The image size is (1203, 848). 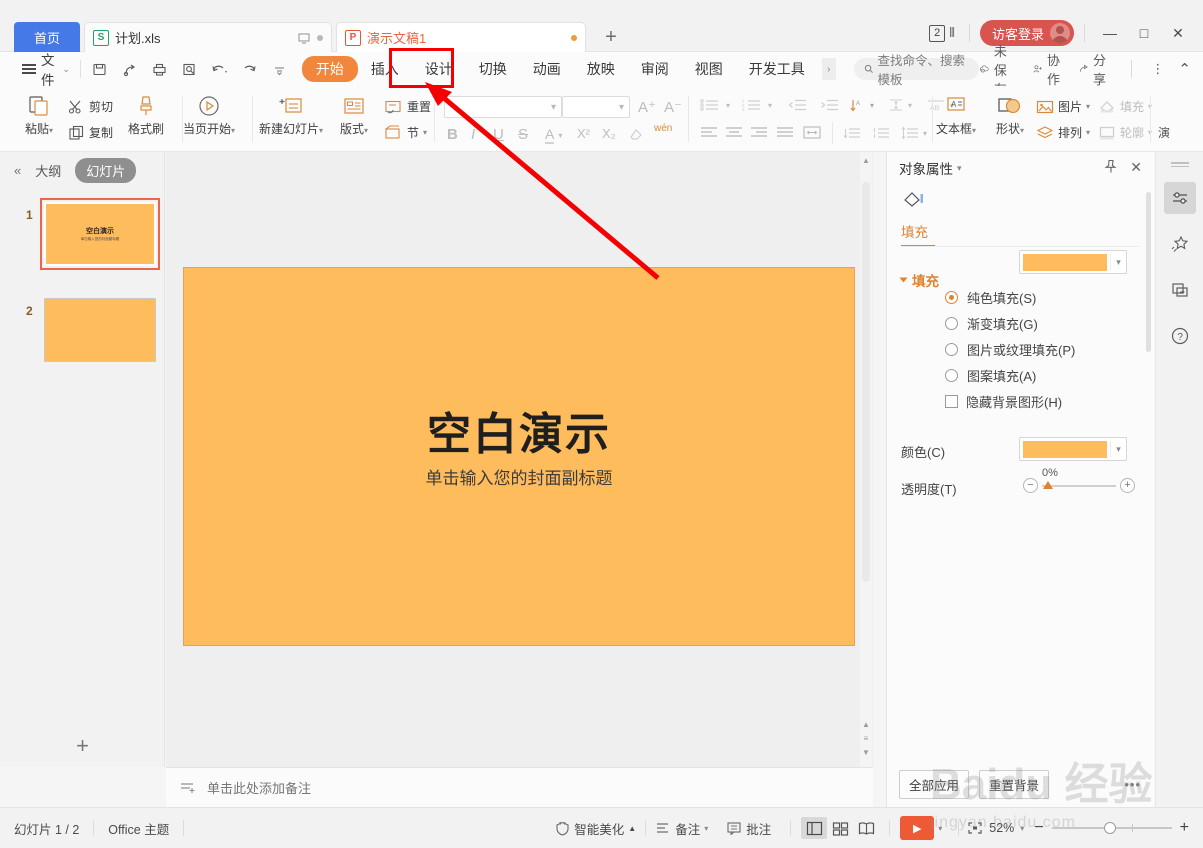 What do you see at coordinates (519, 476) in the screenshot?
I see `slide-subtitle-placeholder: 单击输入您的封面副标题` at bounding box center [519, 476].